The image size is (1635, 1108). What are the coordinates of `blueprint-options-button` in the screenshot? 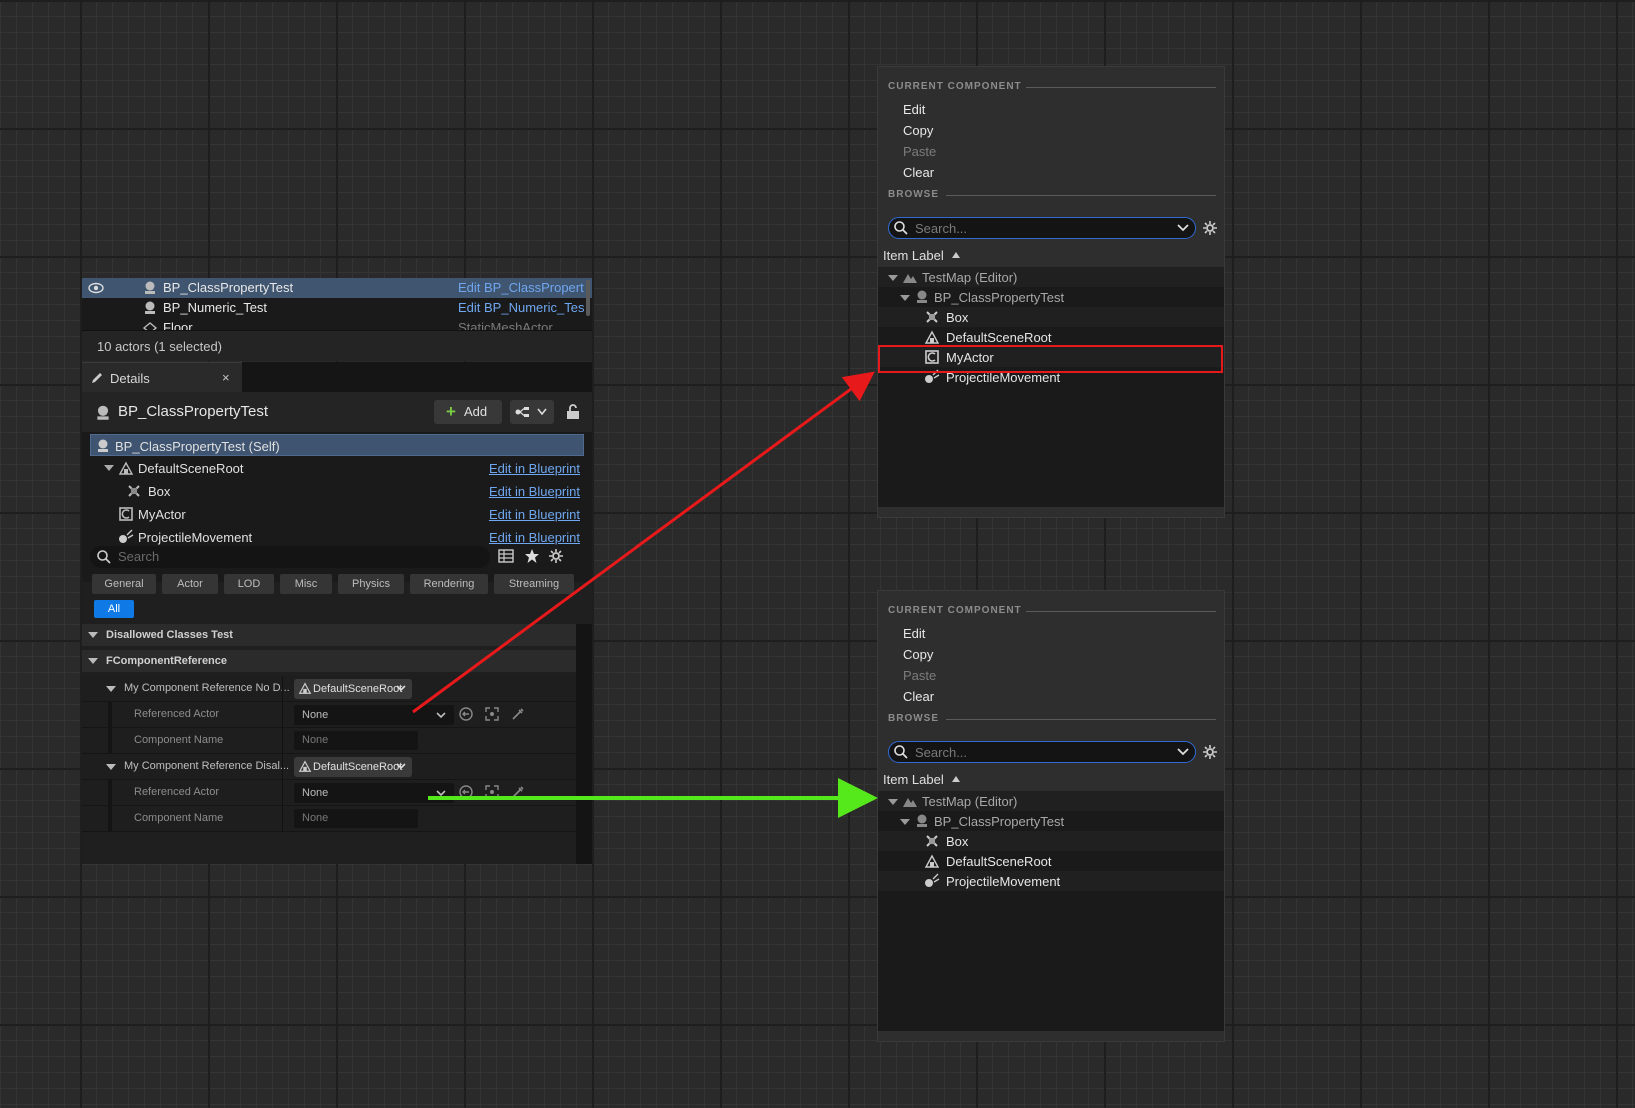 It's located at (532, 412).